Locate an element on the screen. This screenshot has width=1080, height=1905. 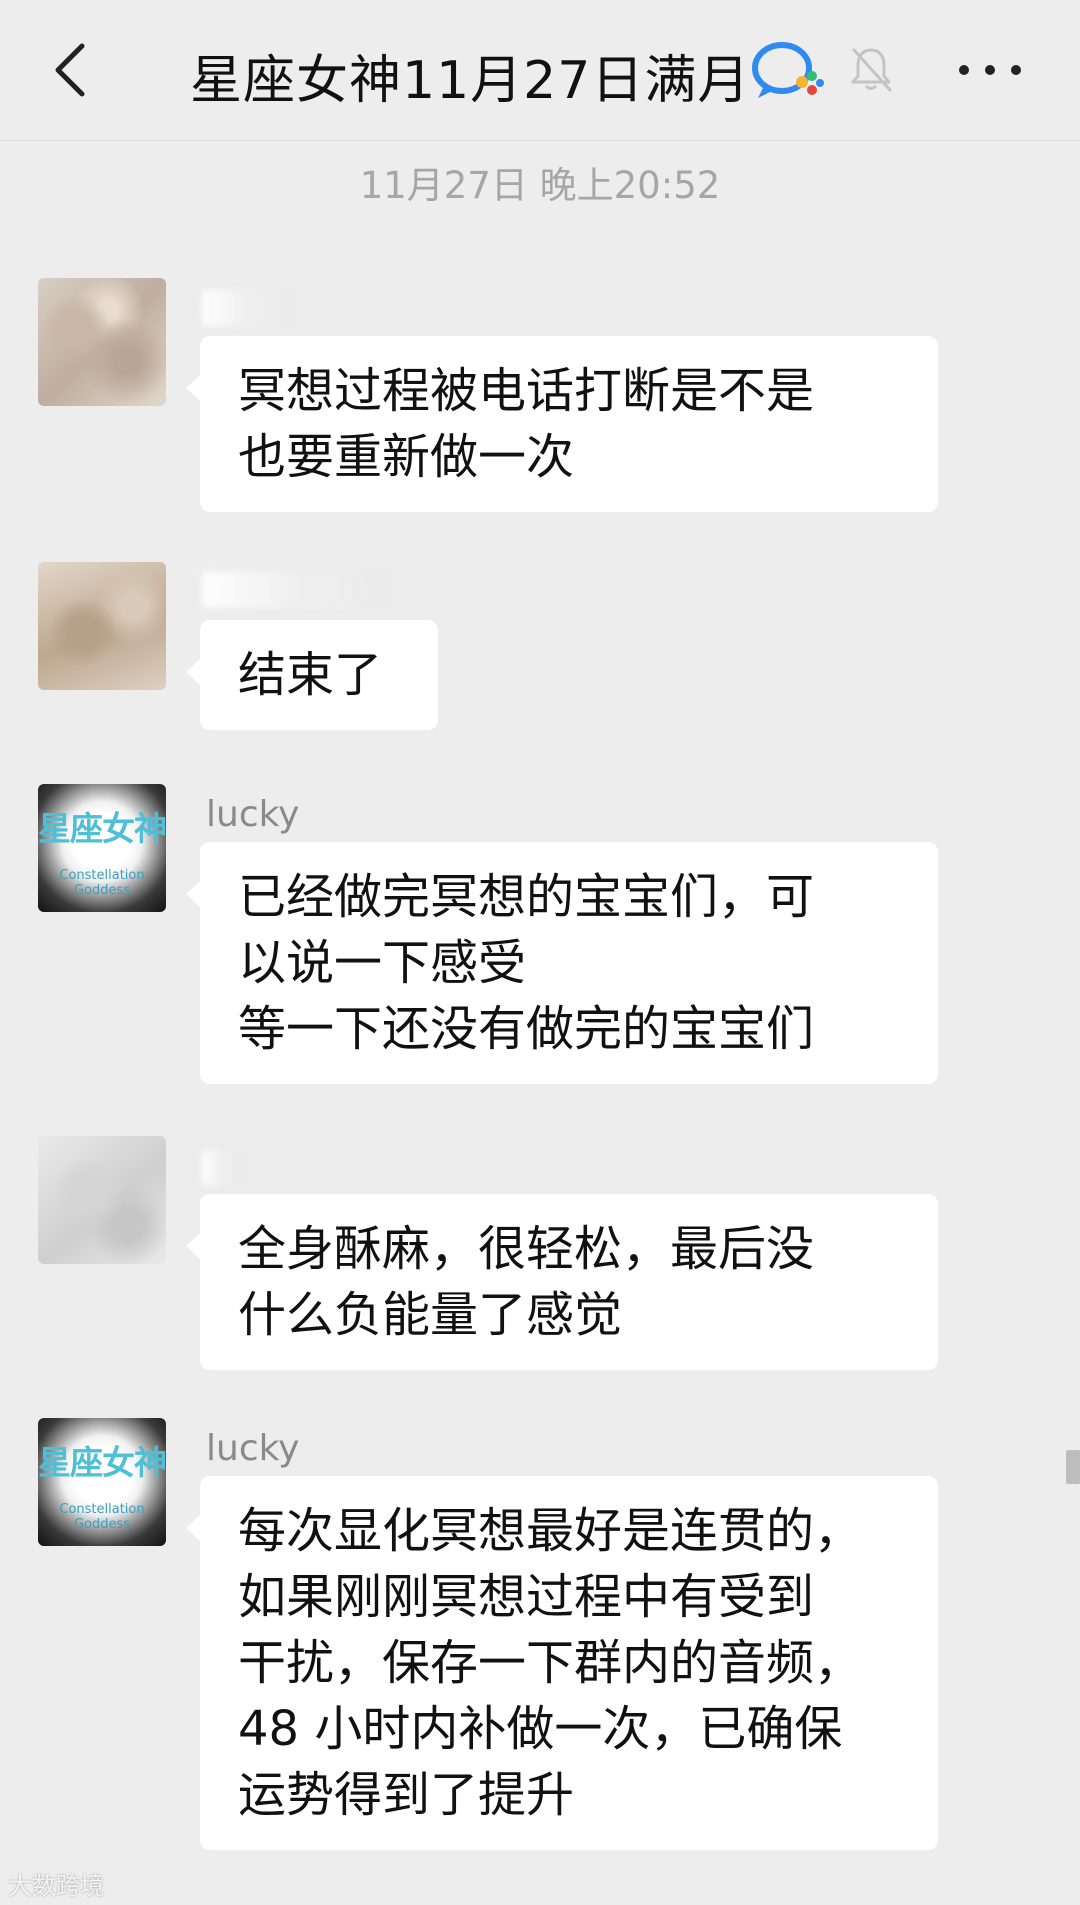
message-line: 每次显化冥想最好是连贯的， is located at coordinates (550, 1531).